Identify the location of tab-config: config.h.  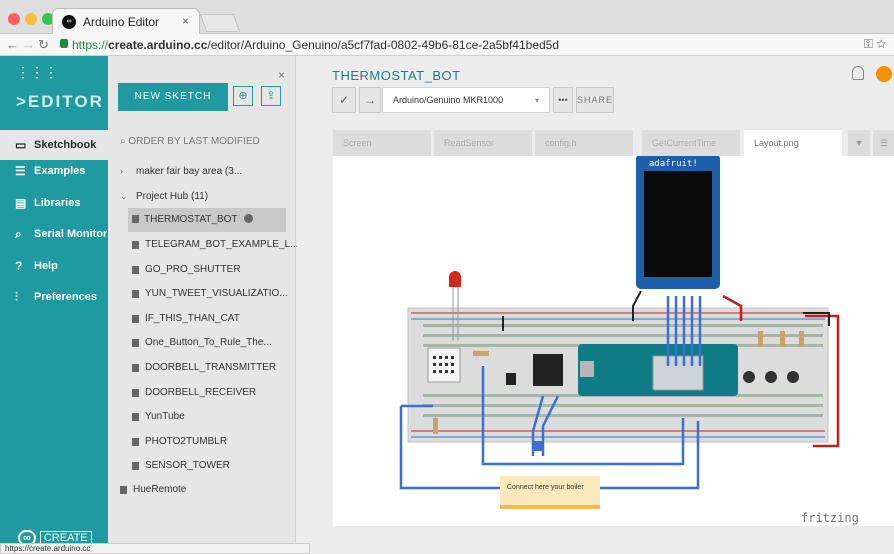
(585, 143).